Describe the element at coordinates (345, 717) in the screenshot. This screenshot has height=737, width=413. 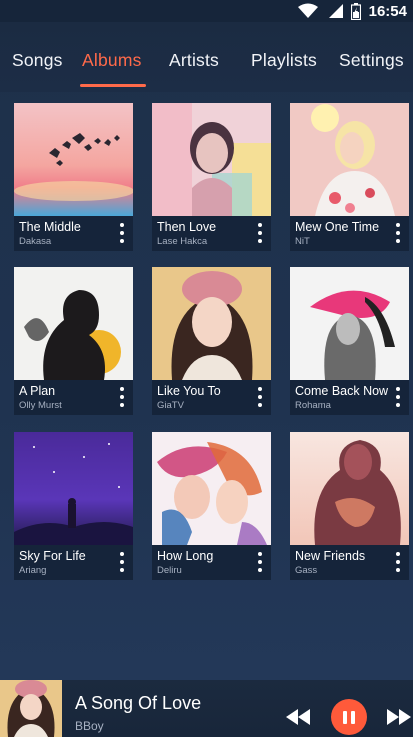
I see `pause-icon` at that location.